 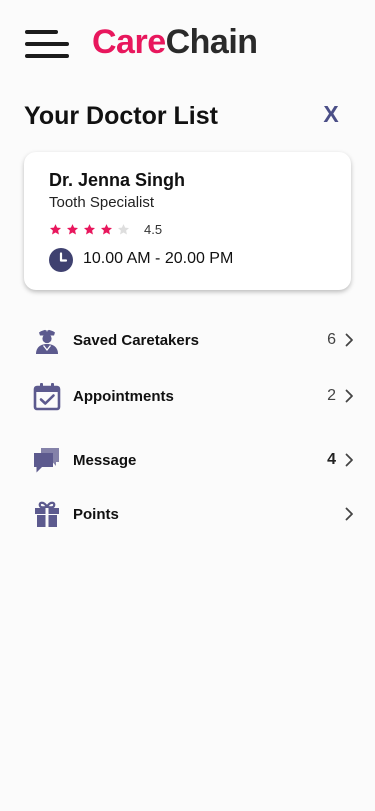 I want to click on clock-icon, so click(x=61, y=260).